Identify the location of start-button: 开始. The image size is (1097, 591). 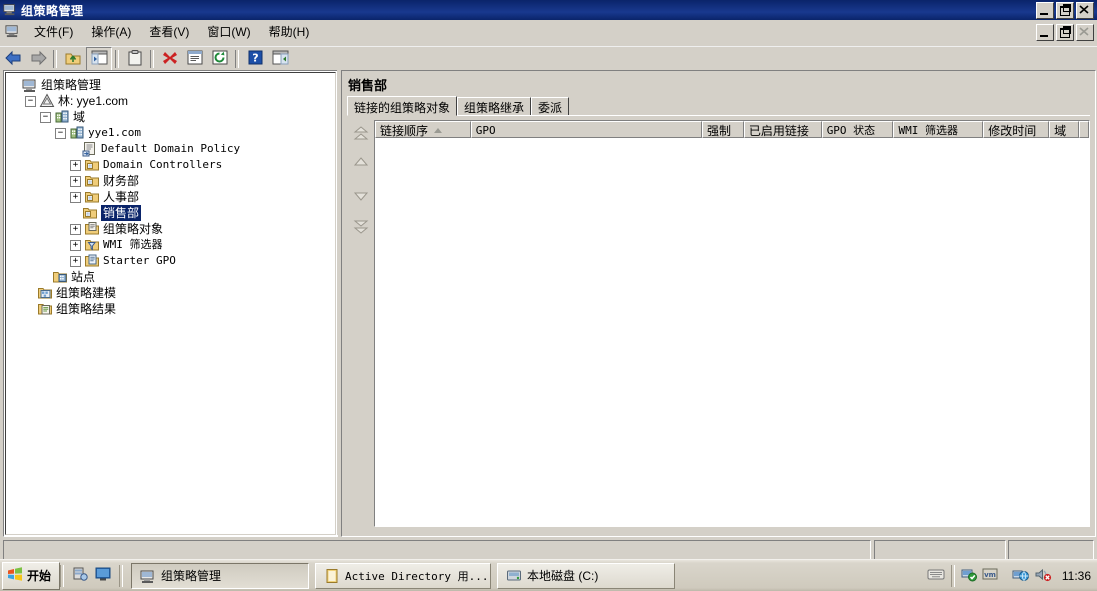
(31, 575).